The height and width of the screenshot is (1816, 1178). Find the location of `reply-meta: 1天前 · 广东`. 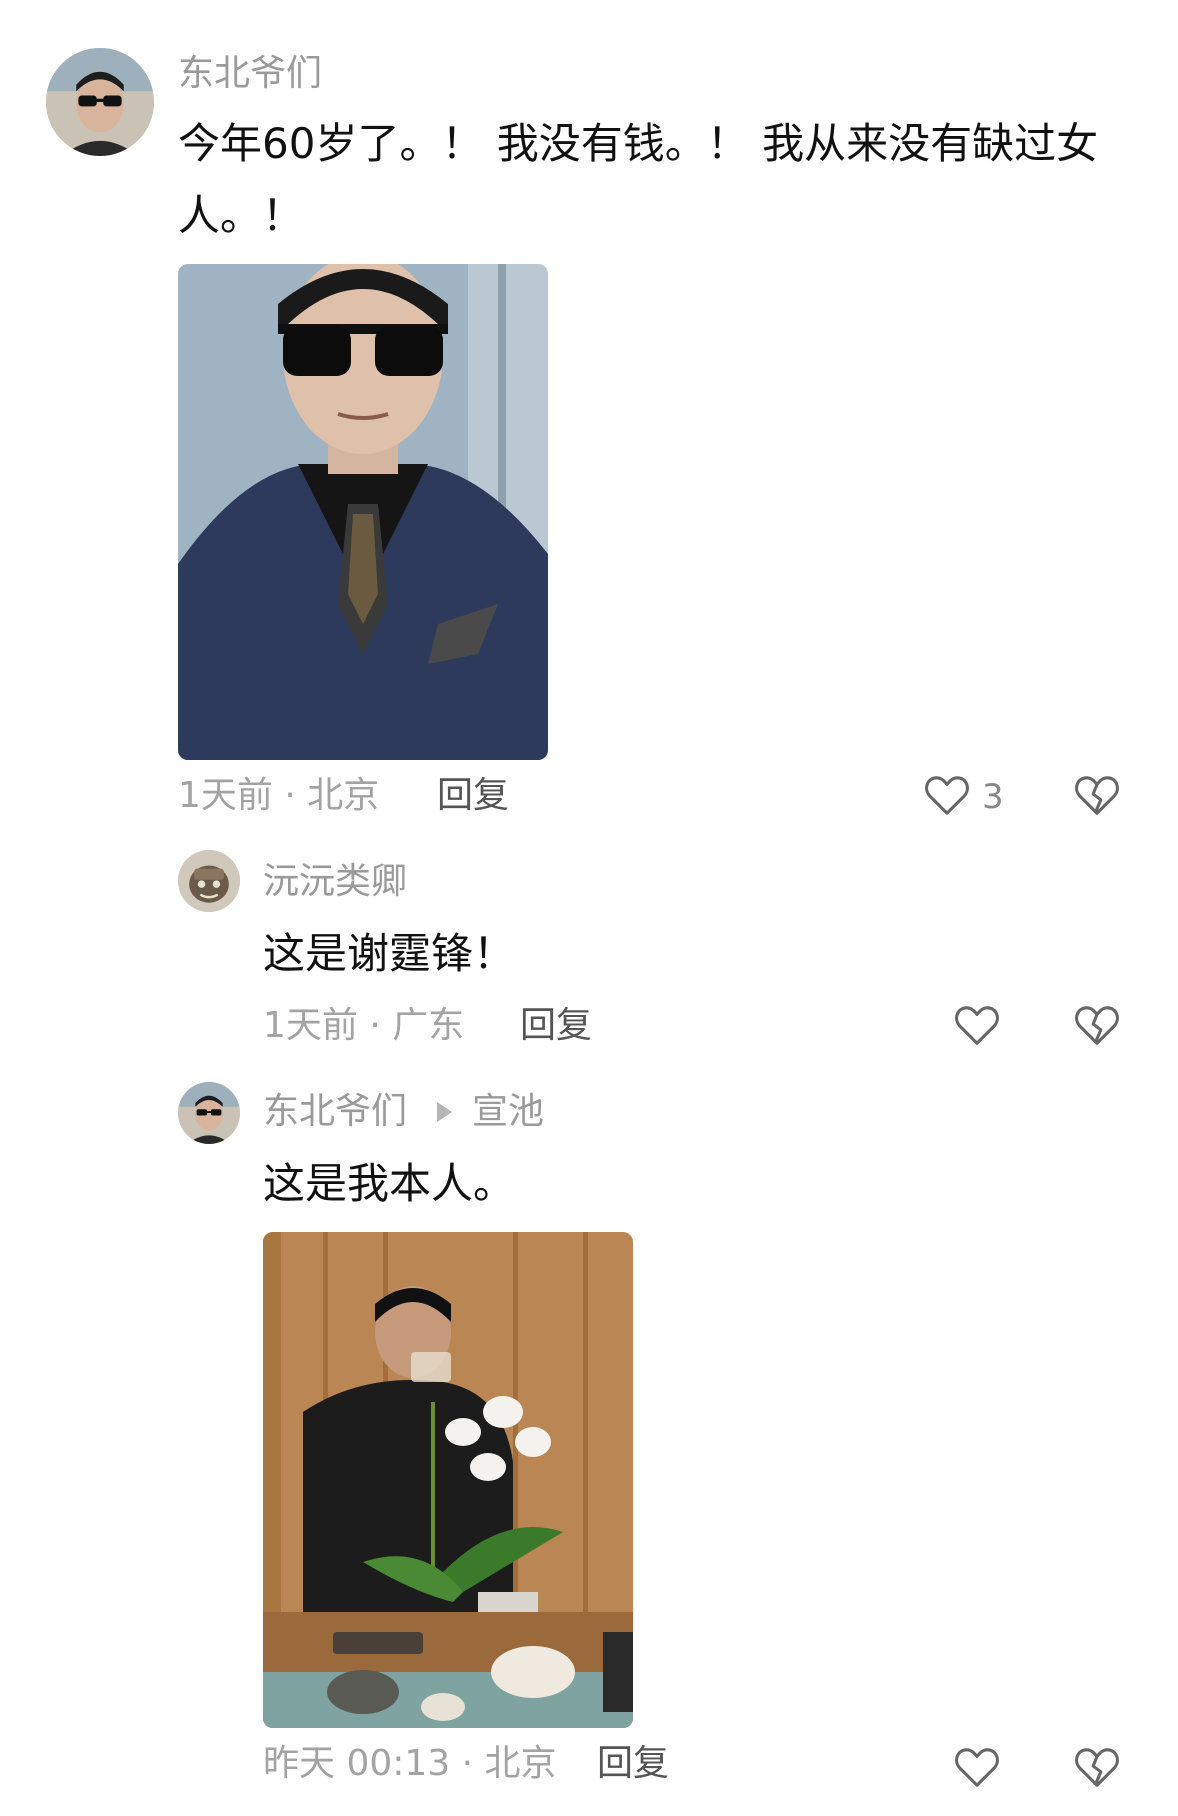

reply-meta: 1天前 · 广东 is located at coordinates (364, 1025).